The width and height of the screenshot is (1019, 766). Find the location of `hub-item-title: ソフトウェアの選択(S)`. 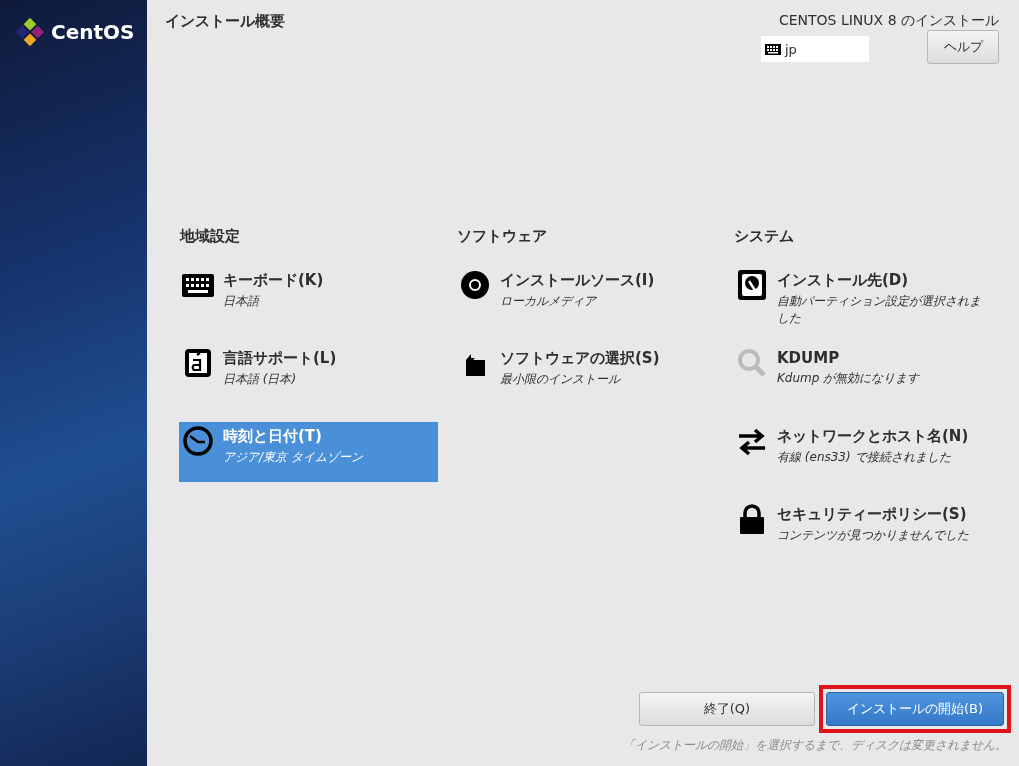

hub-item-title: ソフトウェアの選択(S) is located at coordinates (580, 358).